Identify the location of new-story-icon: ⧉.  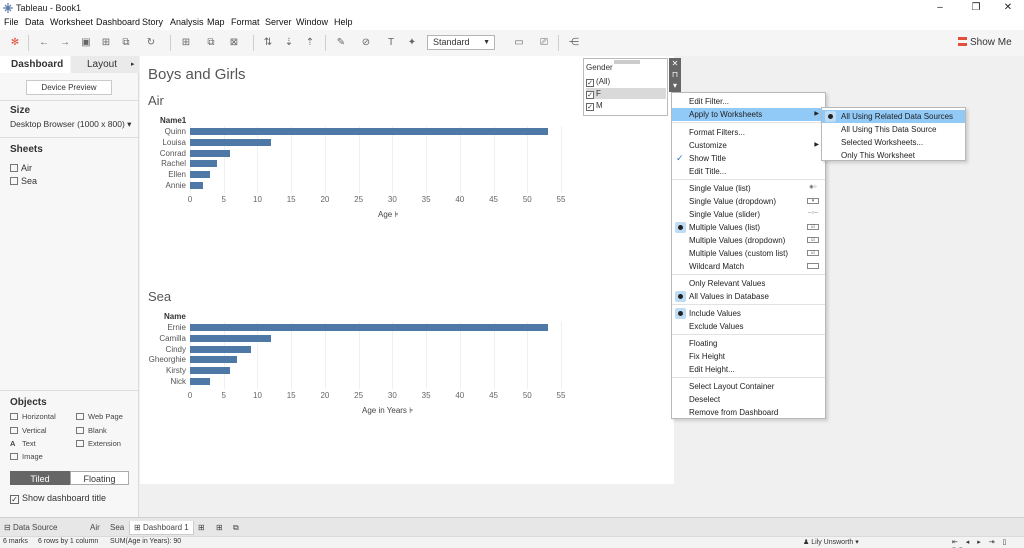
(236, 528).